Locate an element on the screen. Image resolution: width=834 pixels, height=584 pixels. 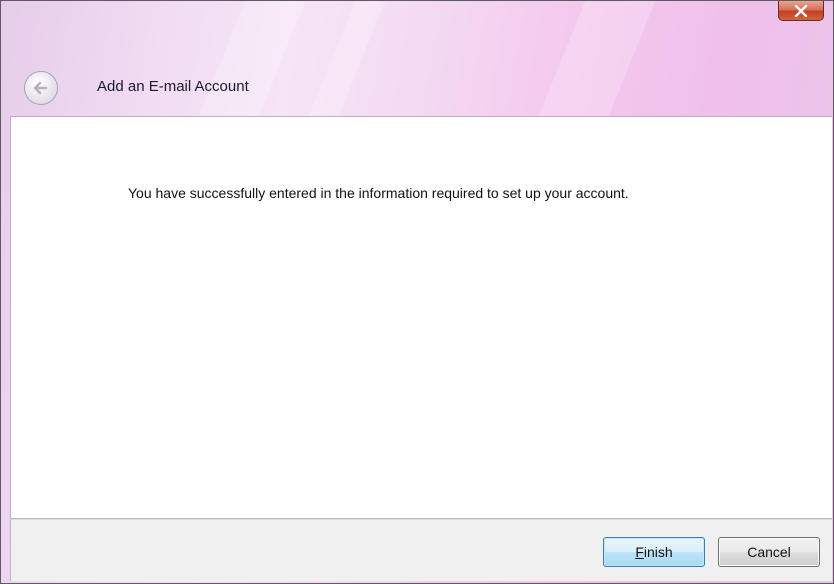
button-bar: Finish Cancel is located at coordinates (421, 550).